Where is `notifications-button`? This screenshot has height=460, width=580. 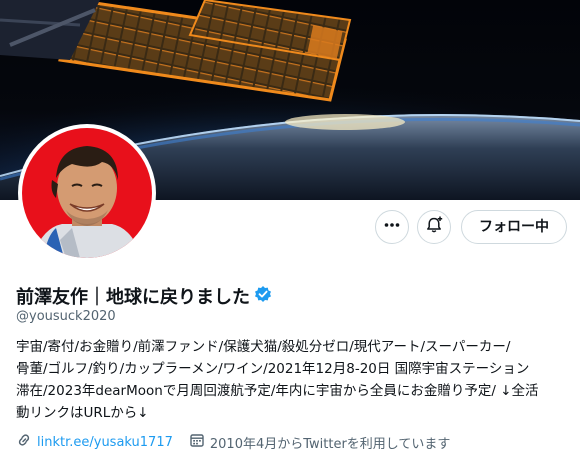
notifications-button is located at coordinates (434, 227).